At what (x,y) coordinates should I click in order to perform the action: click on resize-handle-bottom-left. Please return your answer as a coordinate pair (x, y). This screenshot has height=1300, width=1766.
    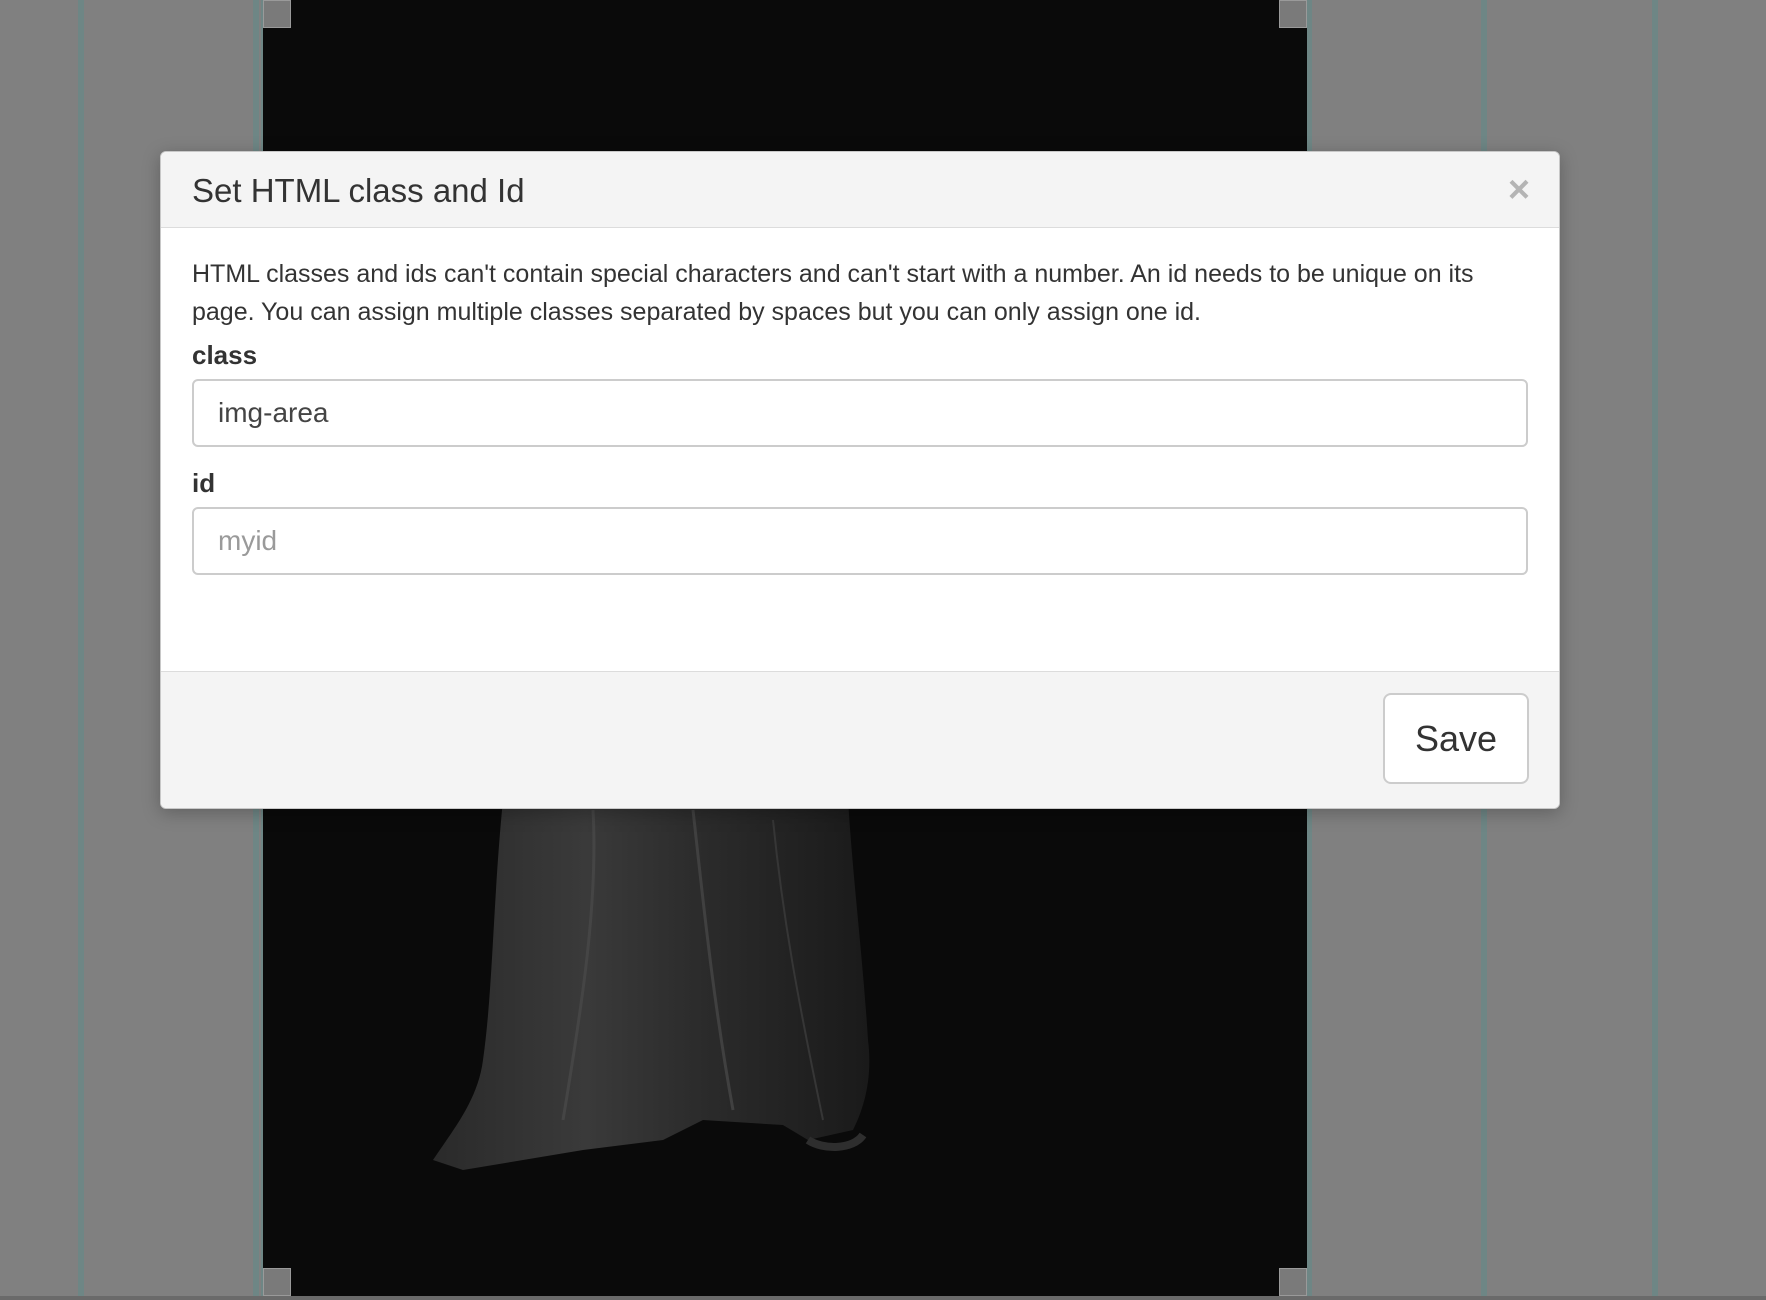
    Looking at the image, I should click on (277, 1282).